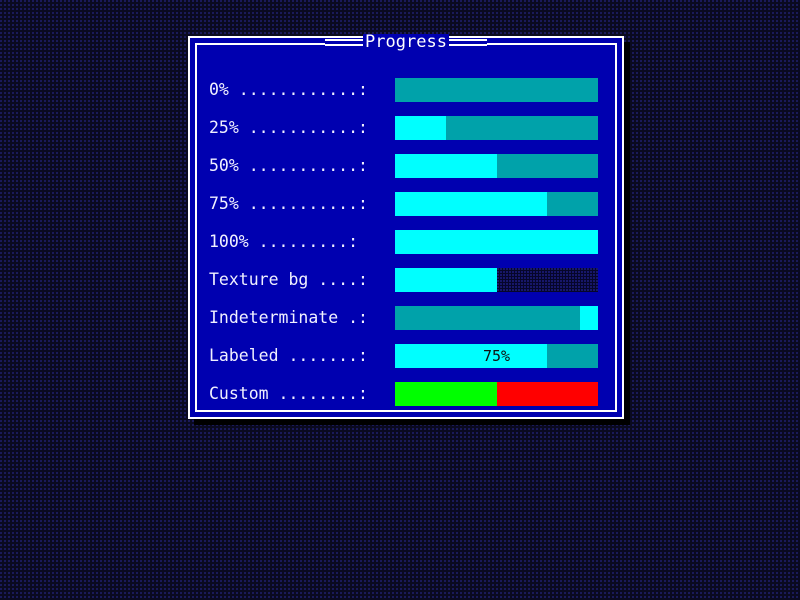  I want to click on progress-row: 25% ...........:, so click(409, 128).